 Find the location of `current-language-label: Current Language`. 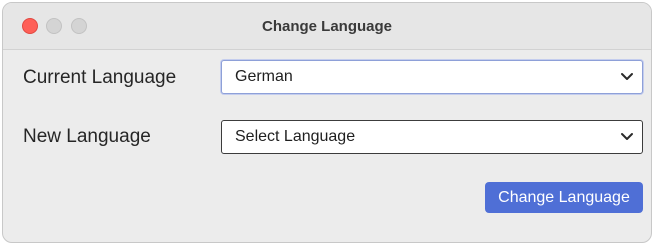

current-language-label: Current Language is located at coordinates (100, 77).